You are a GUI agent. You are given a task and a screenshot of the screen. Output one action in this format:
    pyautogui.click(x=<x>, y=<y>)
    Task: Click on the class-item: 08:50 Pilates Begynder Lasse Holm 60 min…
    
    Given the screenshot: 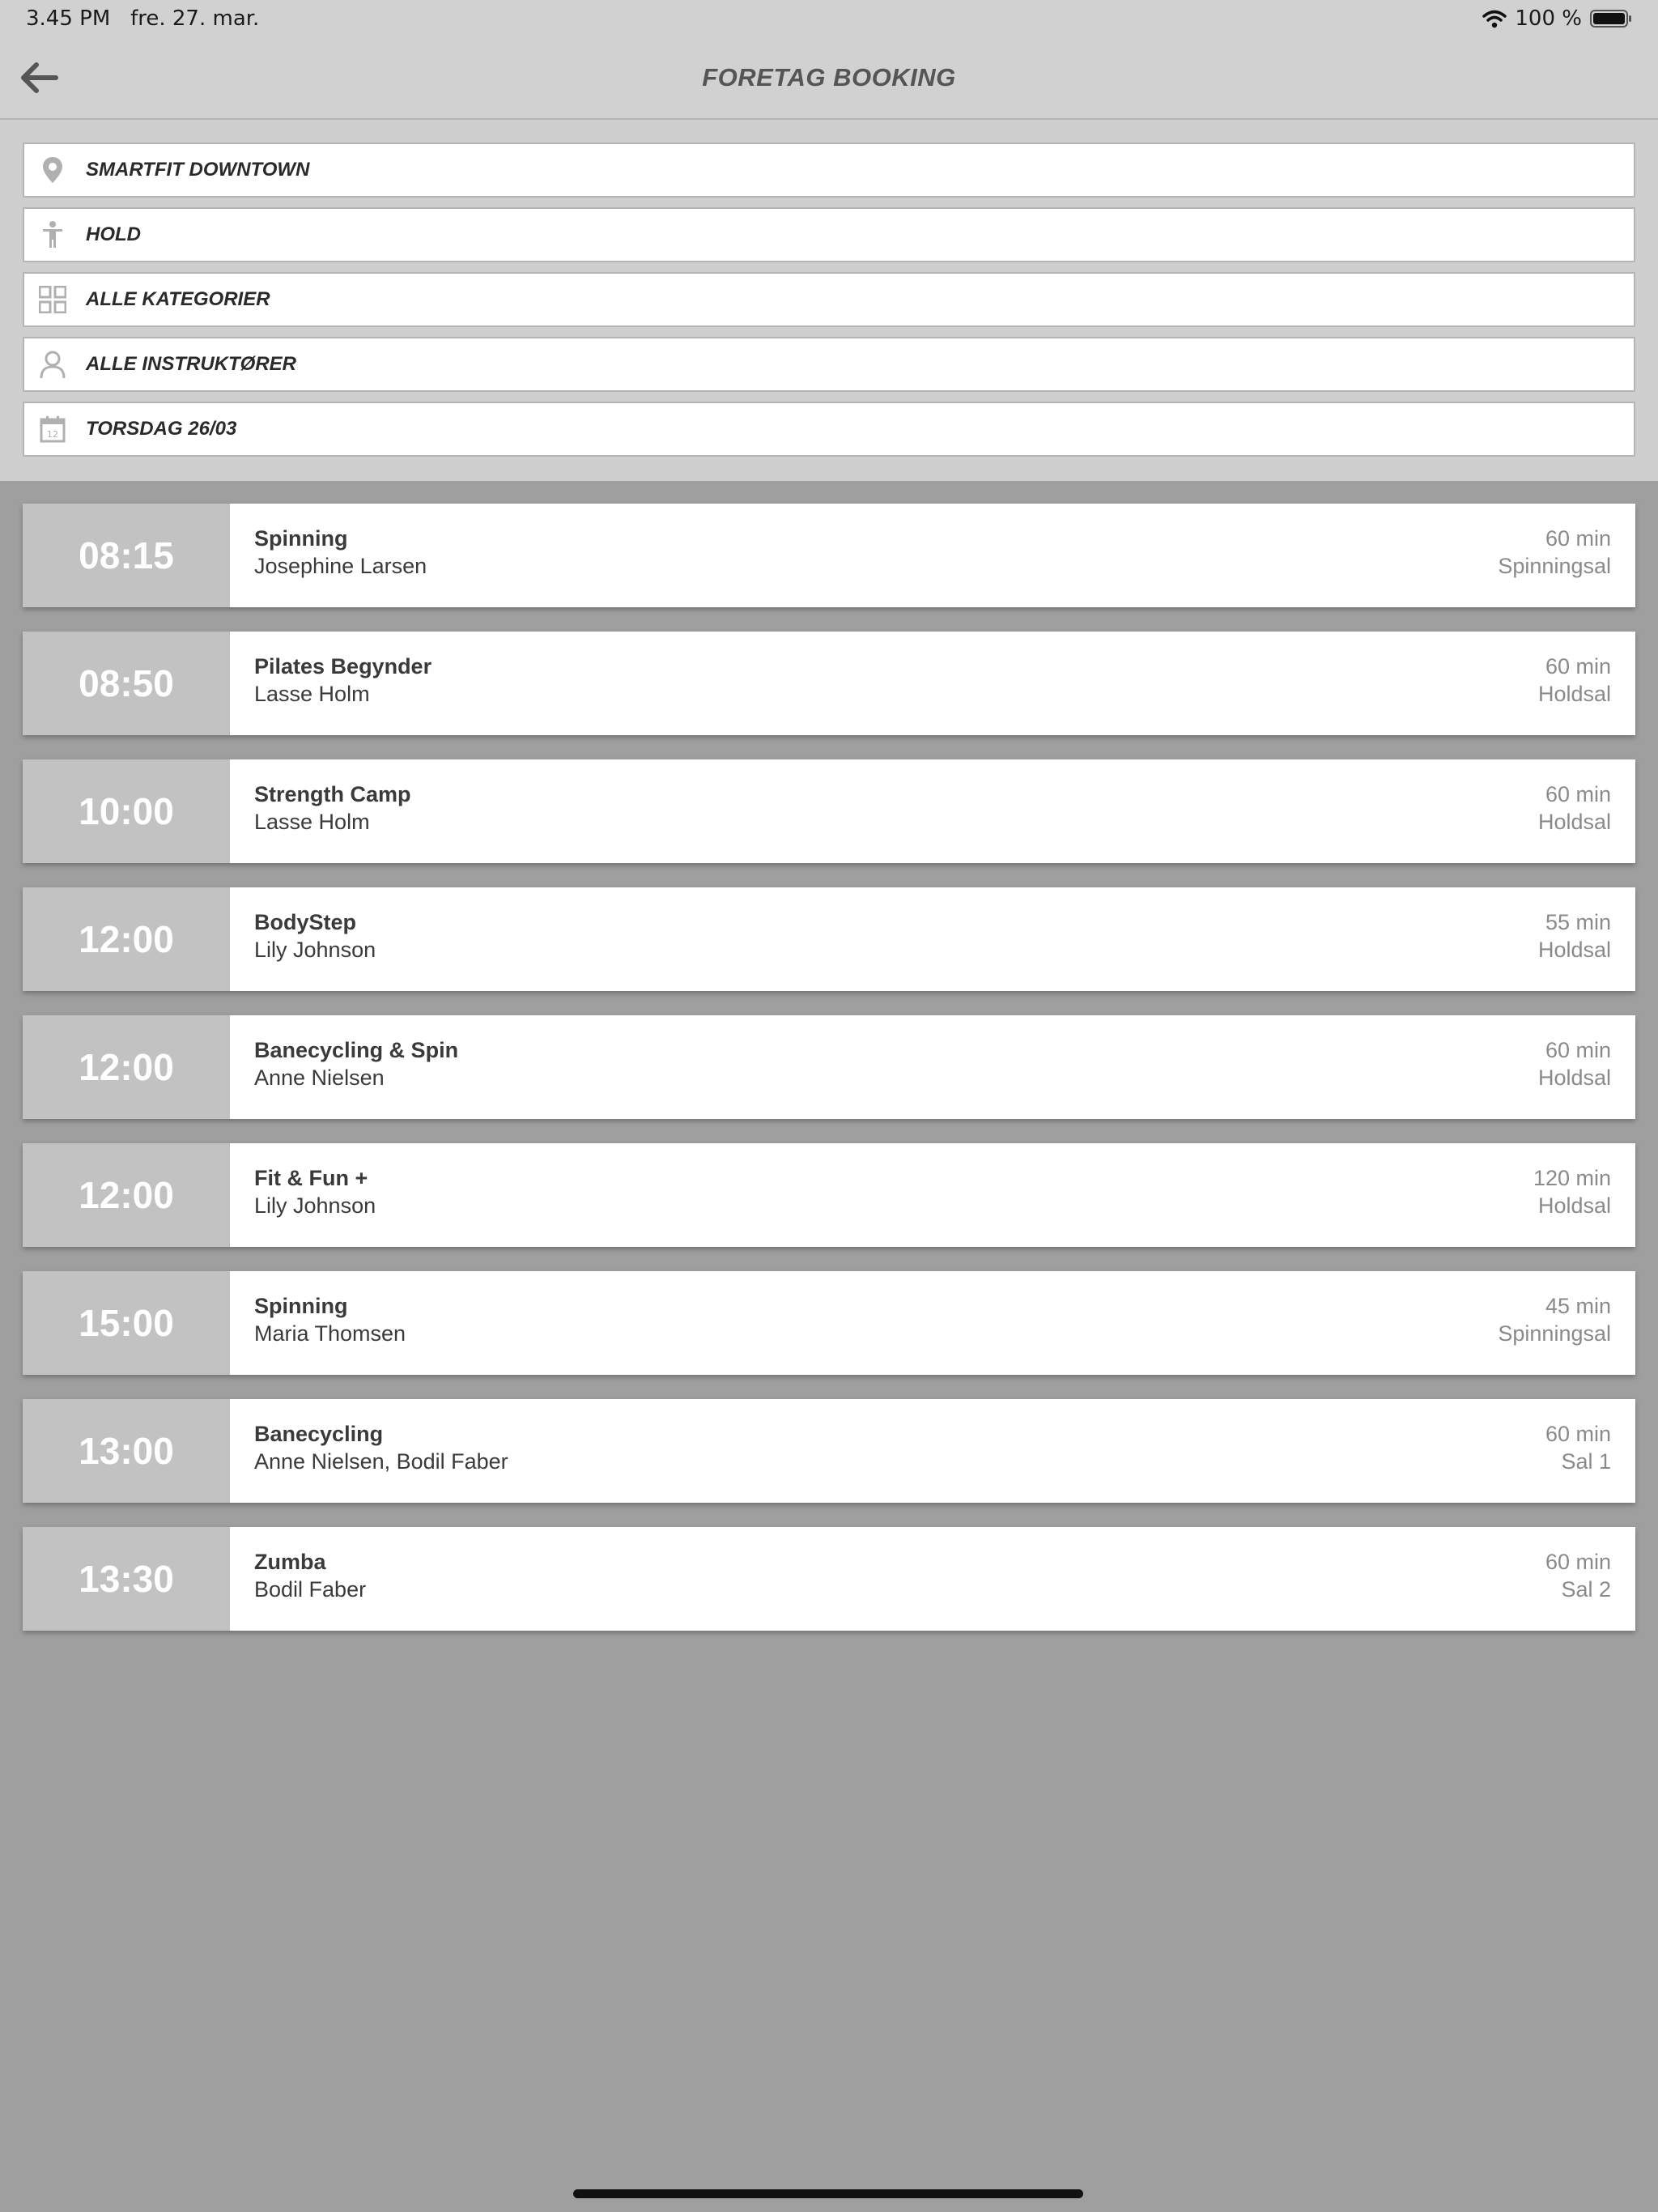 What is the action you would take?
    pyautogui.click(x=829, y=683)
    